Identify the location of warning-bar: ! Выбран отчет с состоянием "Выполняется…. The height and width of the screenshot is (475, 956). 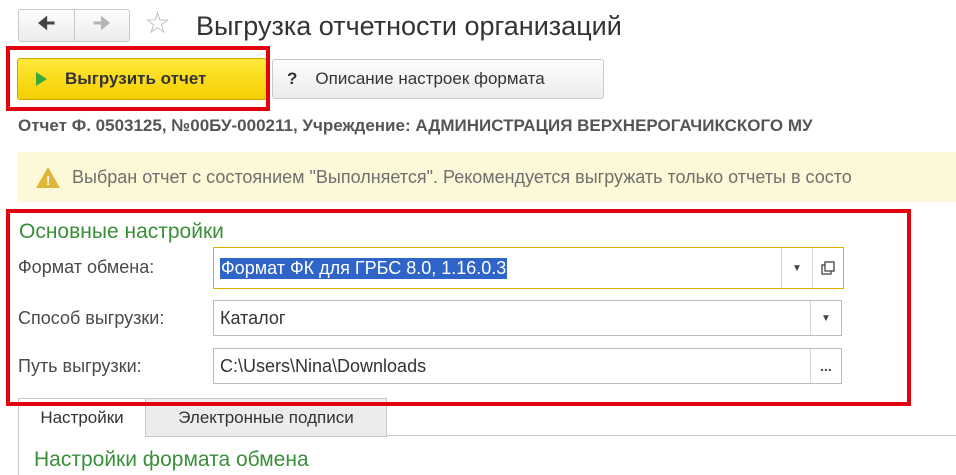
(487, 177).